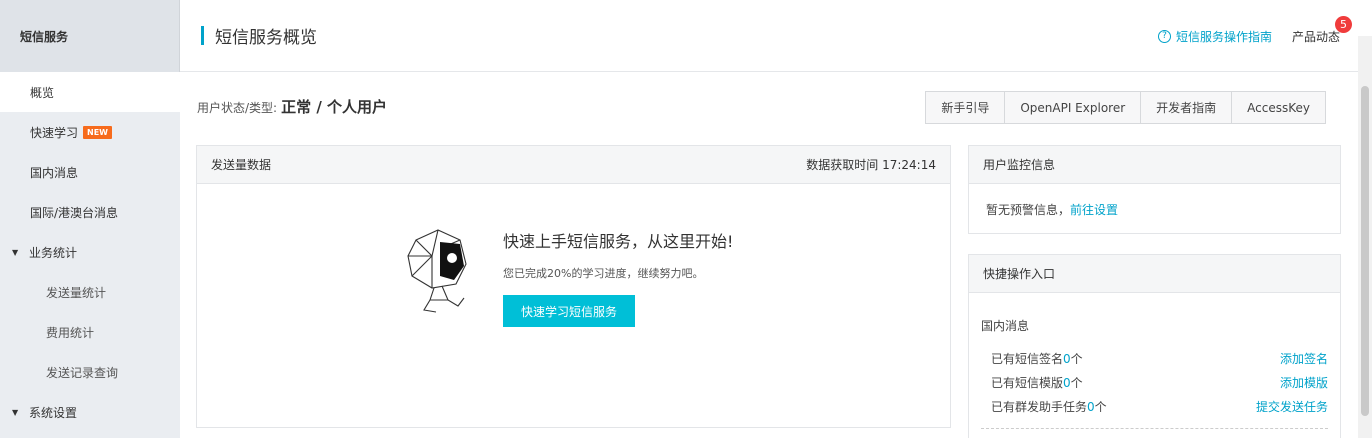 This screenshot has width=1372, height=438. I want to click on help-circle-icon: ?, so click(1164, 36).